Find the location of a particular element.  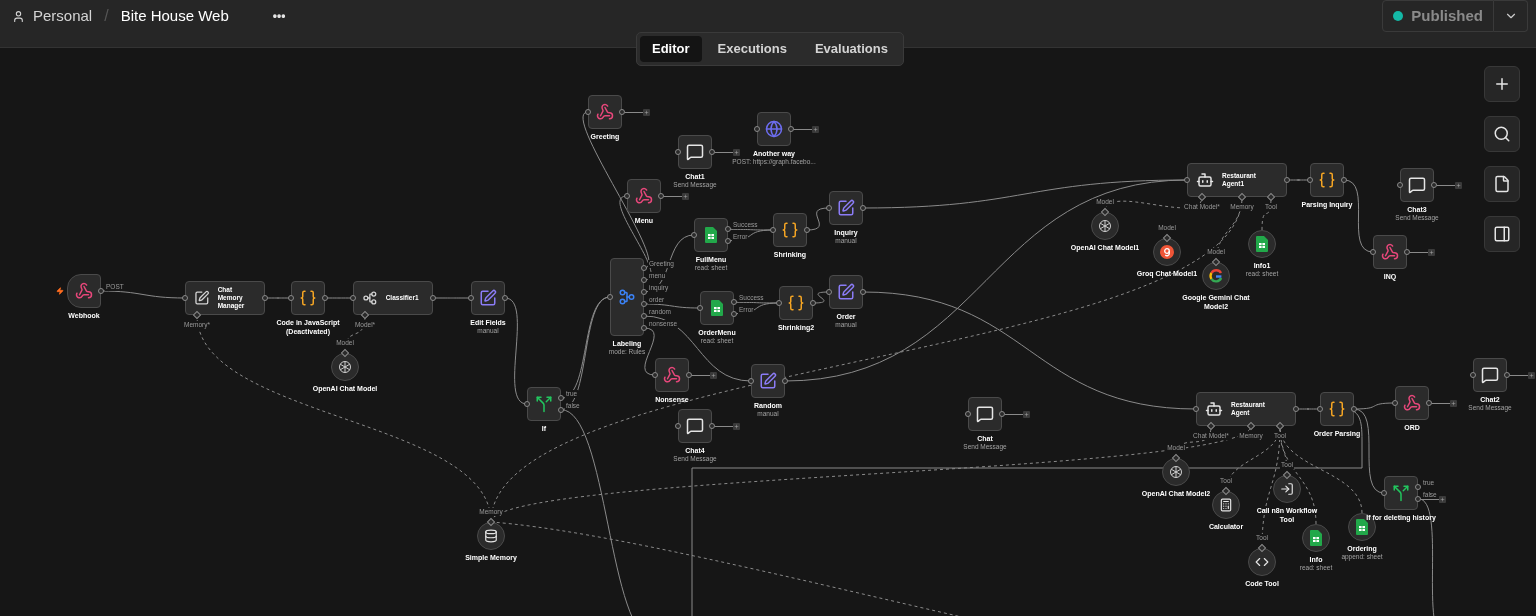

breadcrumb-link: Personal is located at coordinates (63, 16).